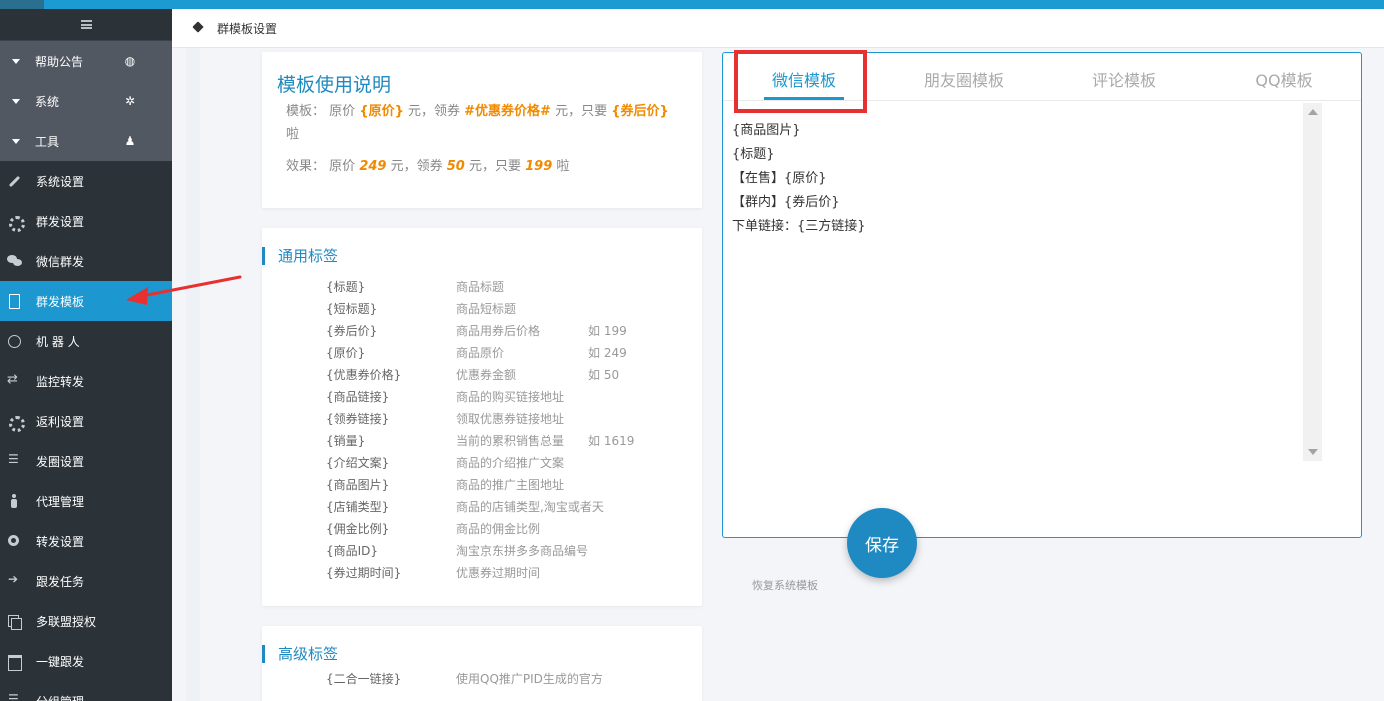 This screenshot has width=1384, height=701. I want to click on hamburger-icon, so click(86, 24).